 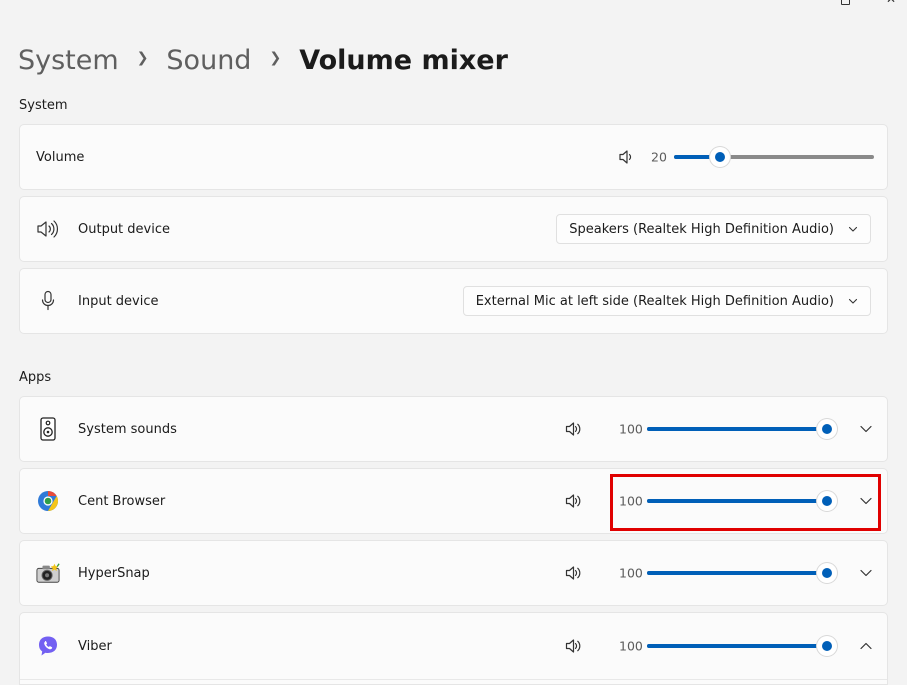 I want to click on highlight-box, so click(x=745, y=502).